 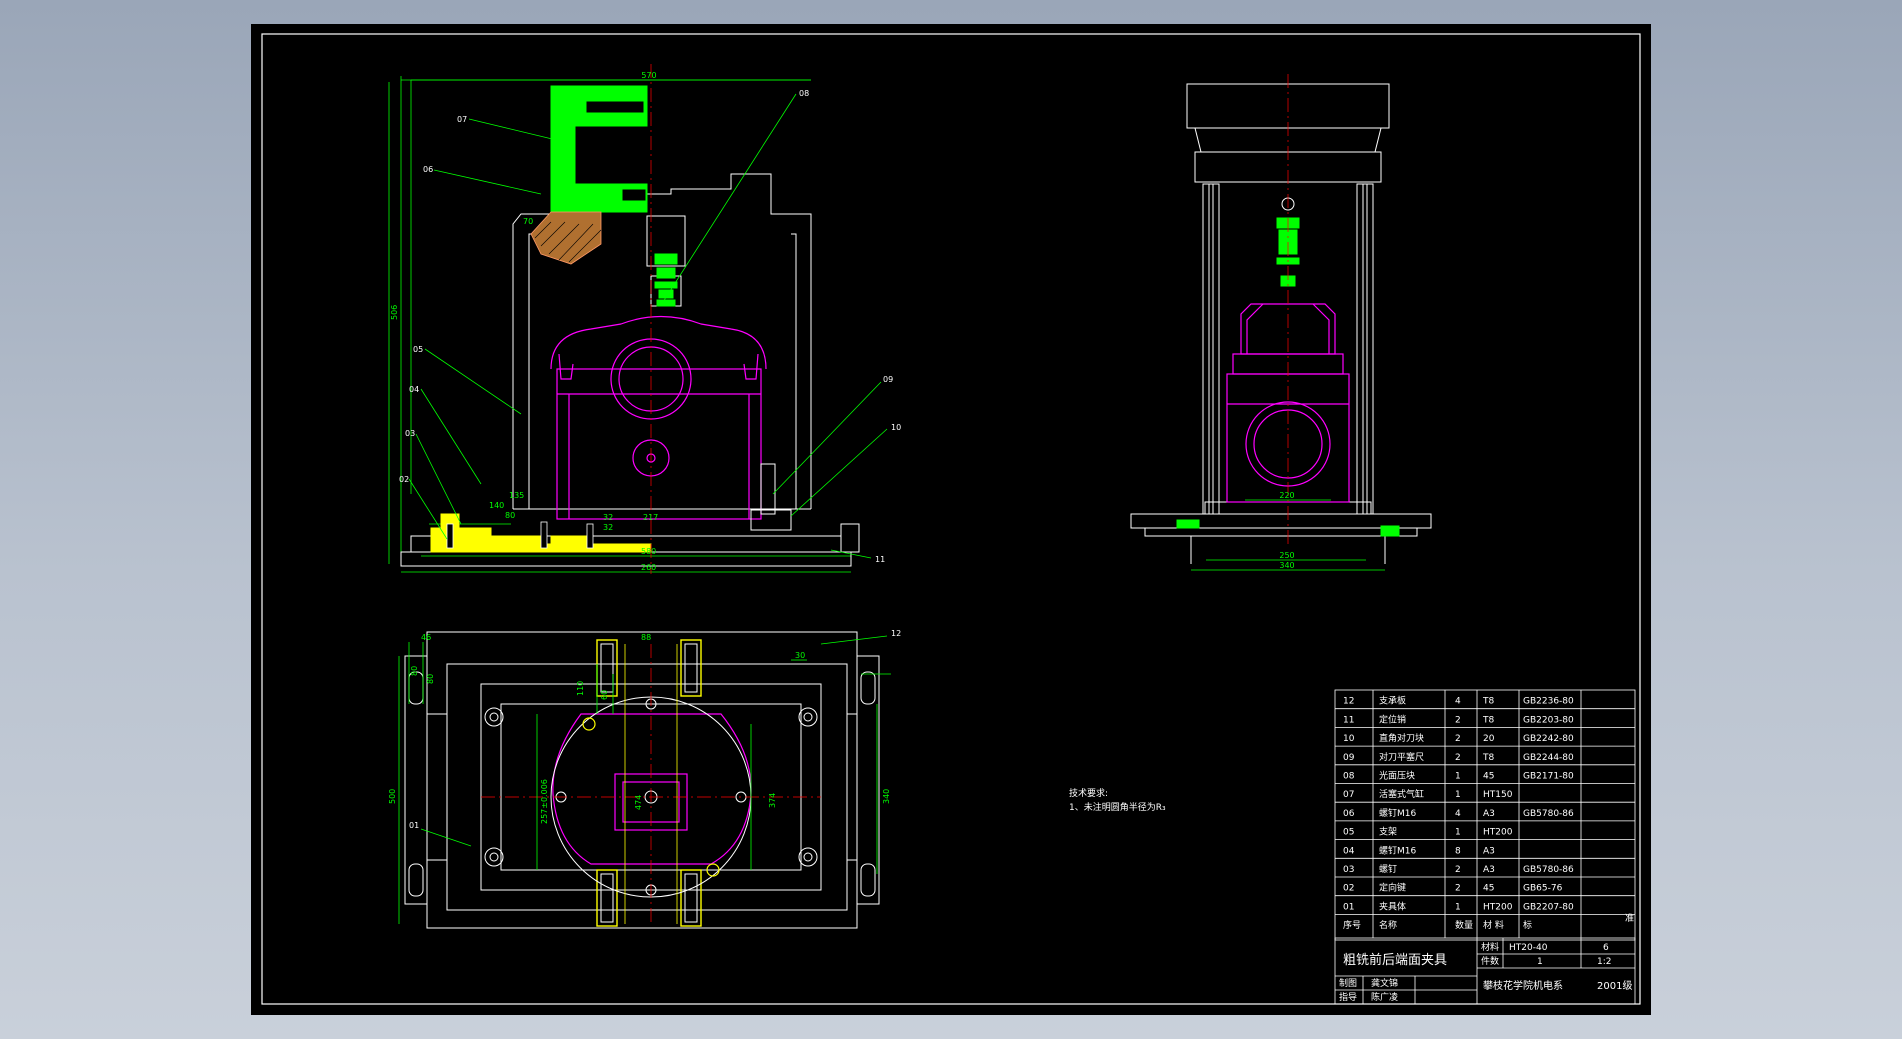 I want to click on bom-cell-name: 活塞式气缸, so click(x=1401, y=794).